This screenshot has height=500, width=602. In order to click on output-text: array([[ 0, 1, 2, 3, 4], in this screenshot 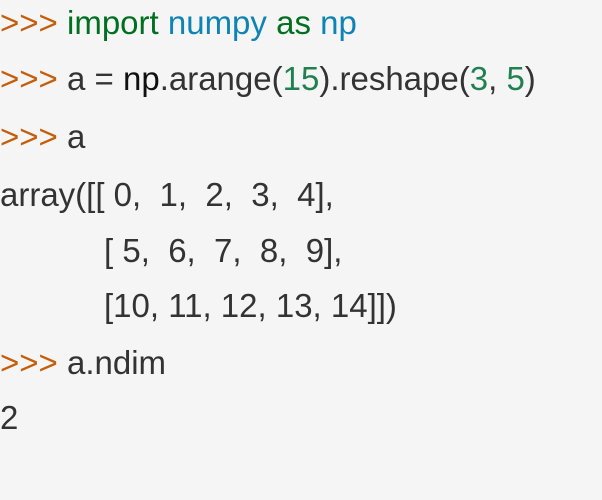, I will do `click(167, 194)`.